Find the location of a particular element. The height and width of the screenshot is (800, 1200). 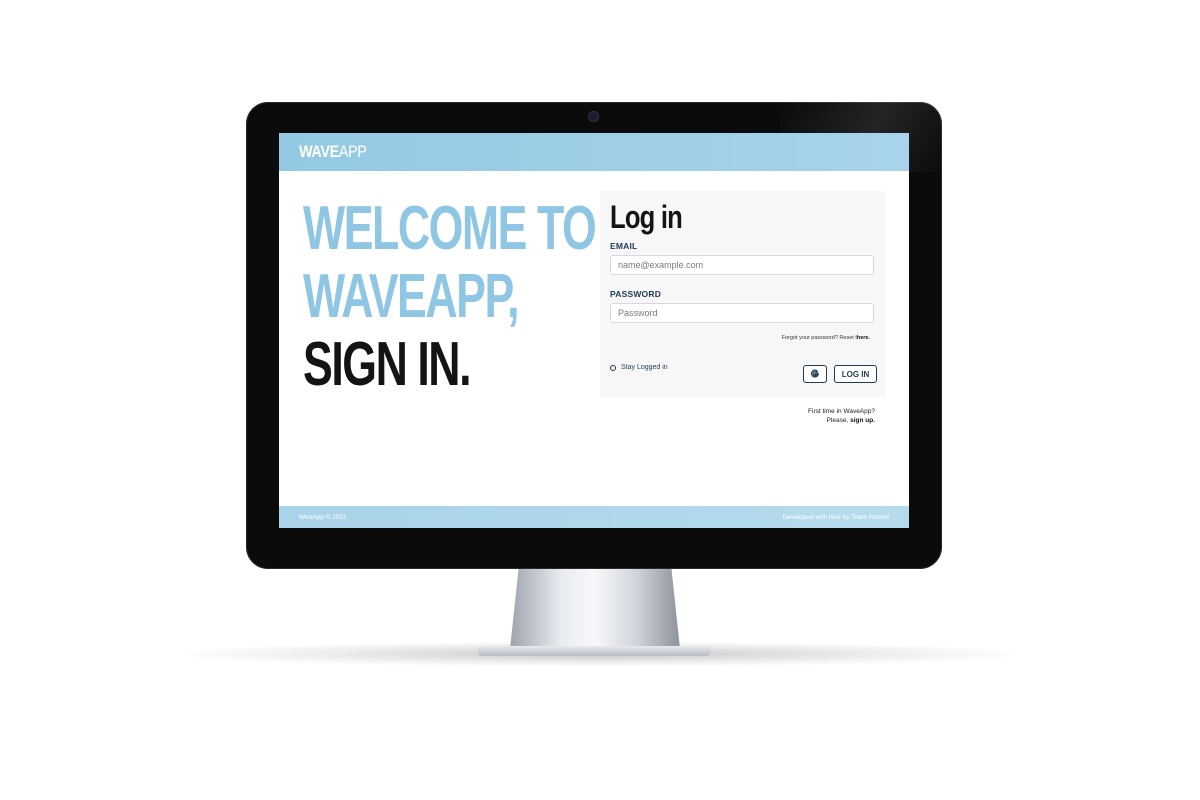

welcome-line-2: WAVEAPP, is located at coordinates (411, 296).